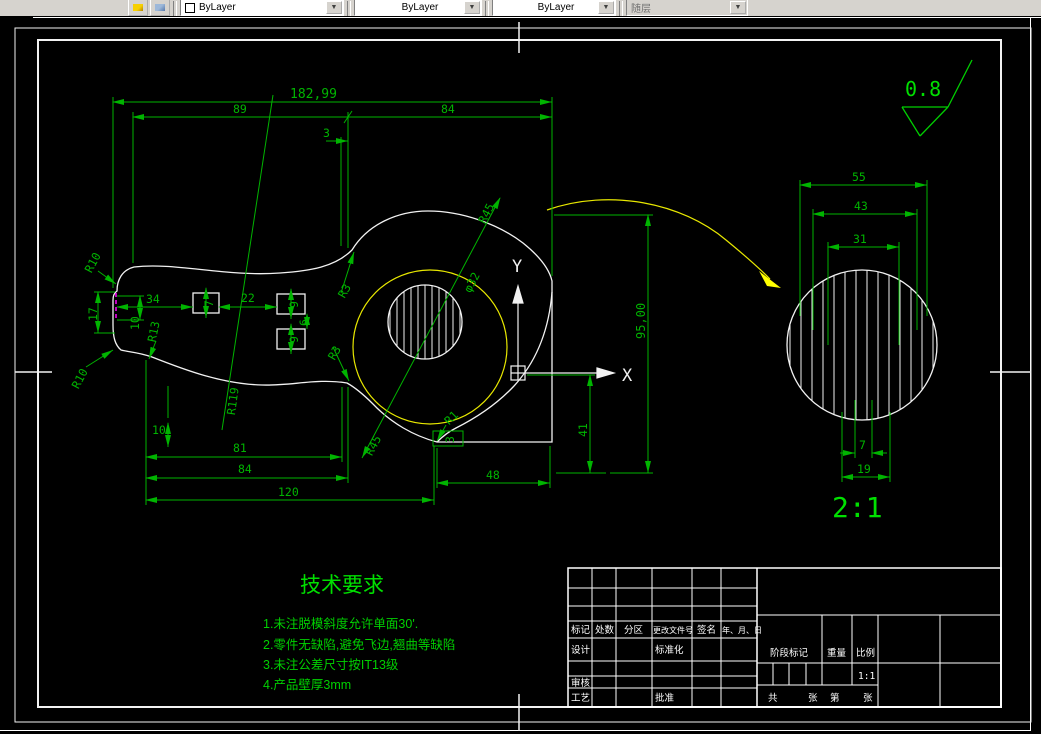  Describe the element at coordinates (332, 326) in the screenshot. I see `part-outline` at that location.